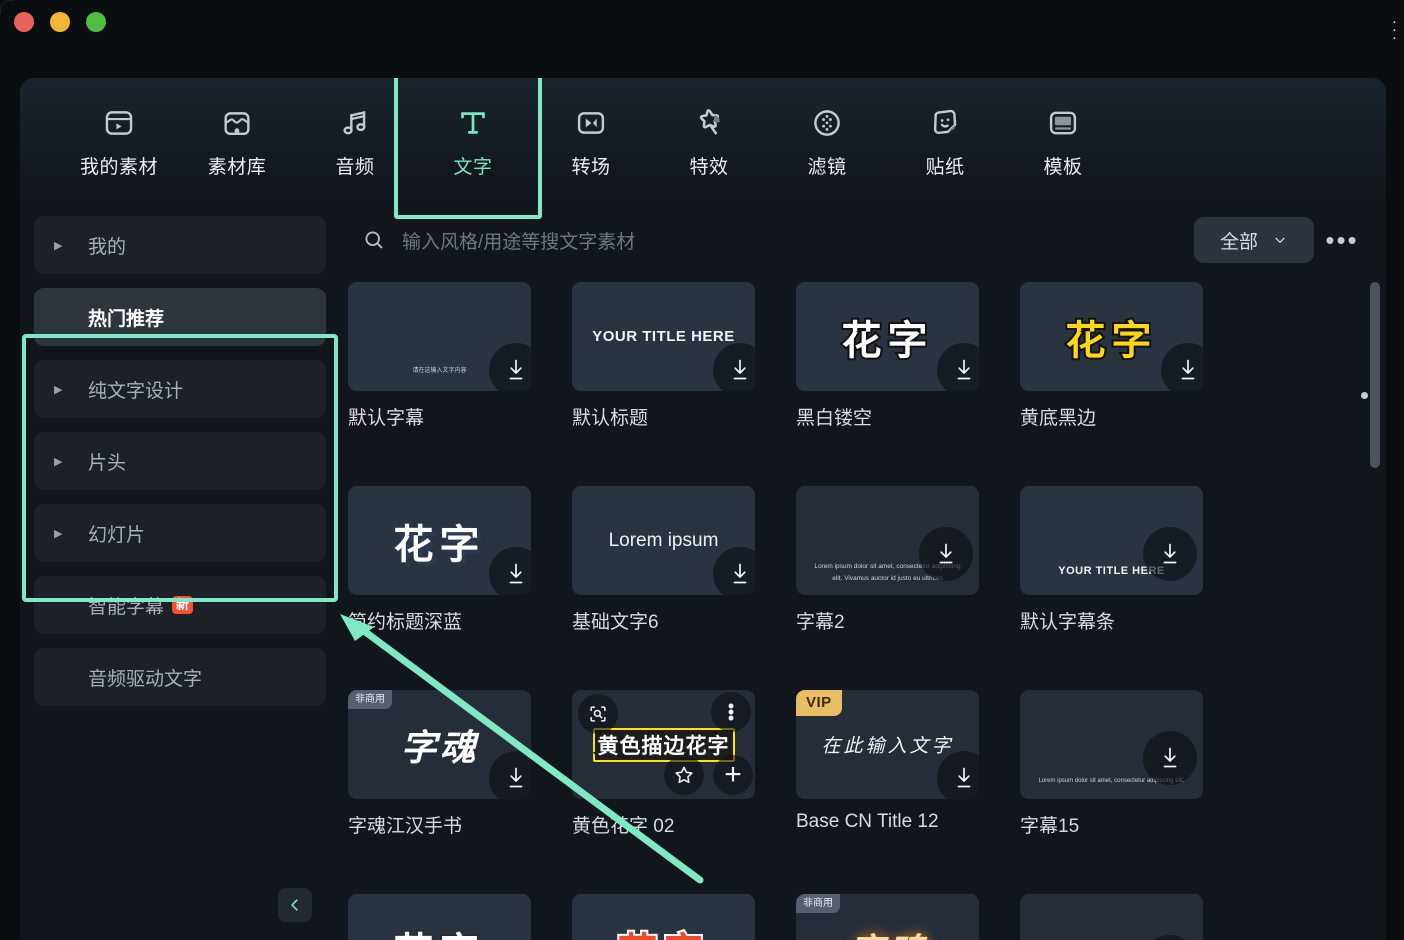  I want to click on sidebar-item-opening: ▶ 片头, so click(180, 461).